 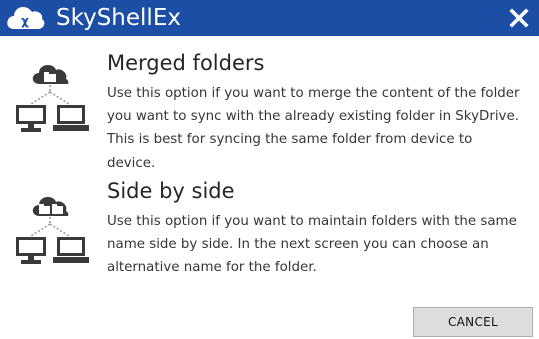 I want to click on cancel-button: CANCEL, so click(x=473, y=322).